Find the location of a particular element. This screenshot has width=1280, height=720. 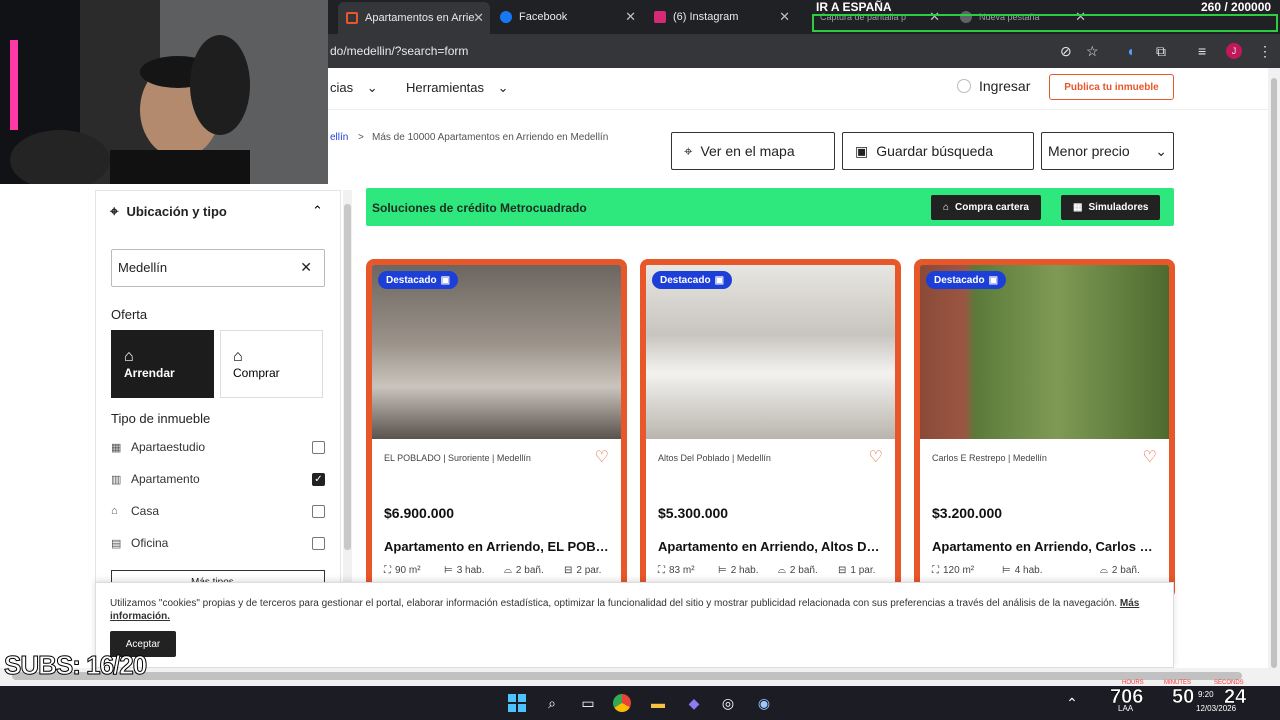

subs-counter-overlay: SUBS: 16/20 is located at coordinates (75, 665).